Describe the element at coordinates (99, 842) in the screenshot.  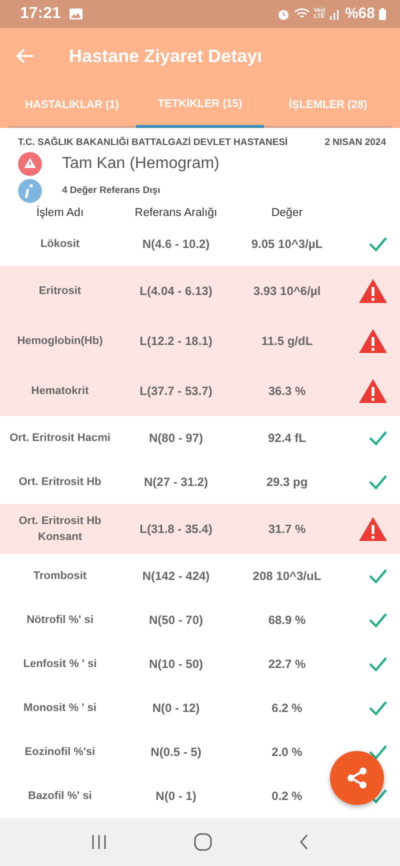
I see `recent-apps-icon` at that location.